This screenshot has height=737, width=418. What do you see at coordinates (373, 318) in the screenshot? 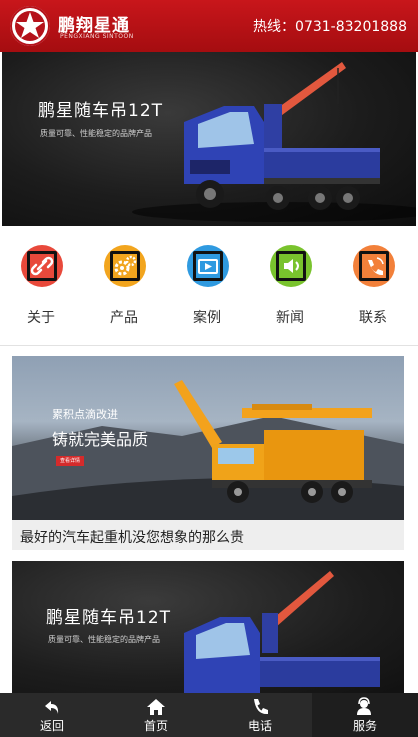
I see `nav-label-contact: 联系` at bounding box center [373, 318].